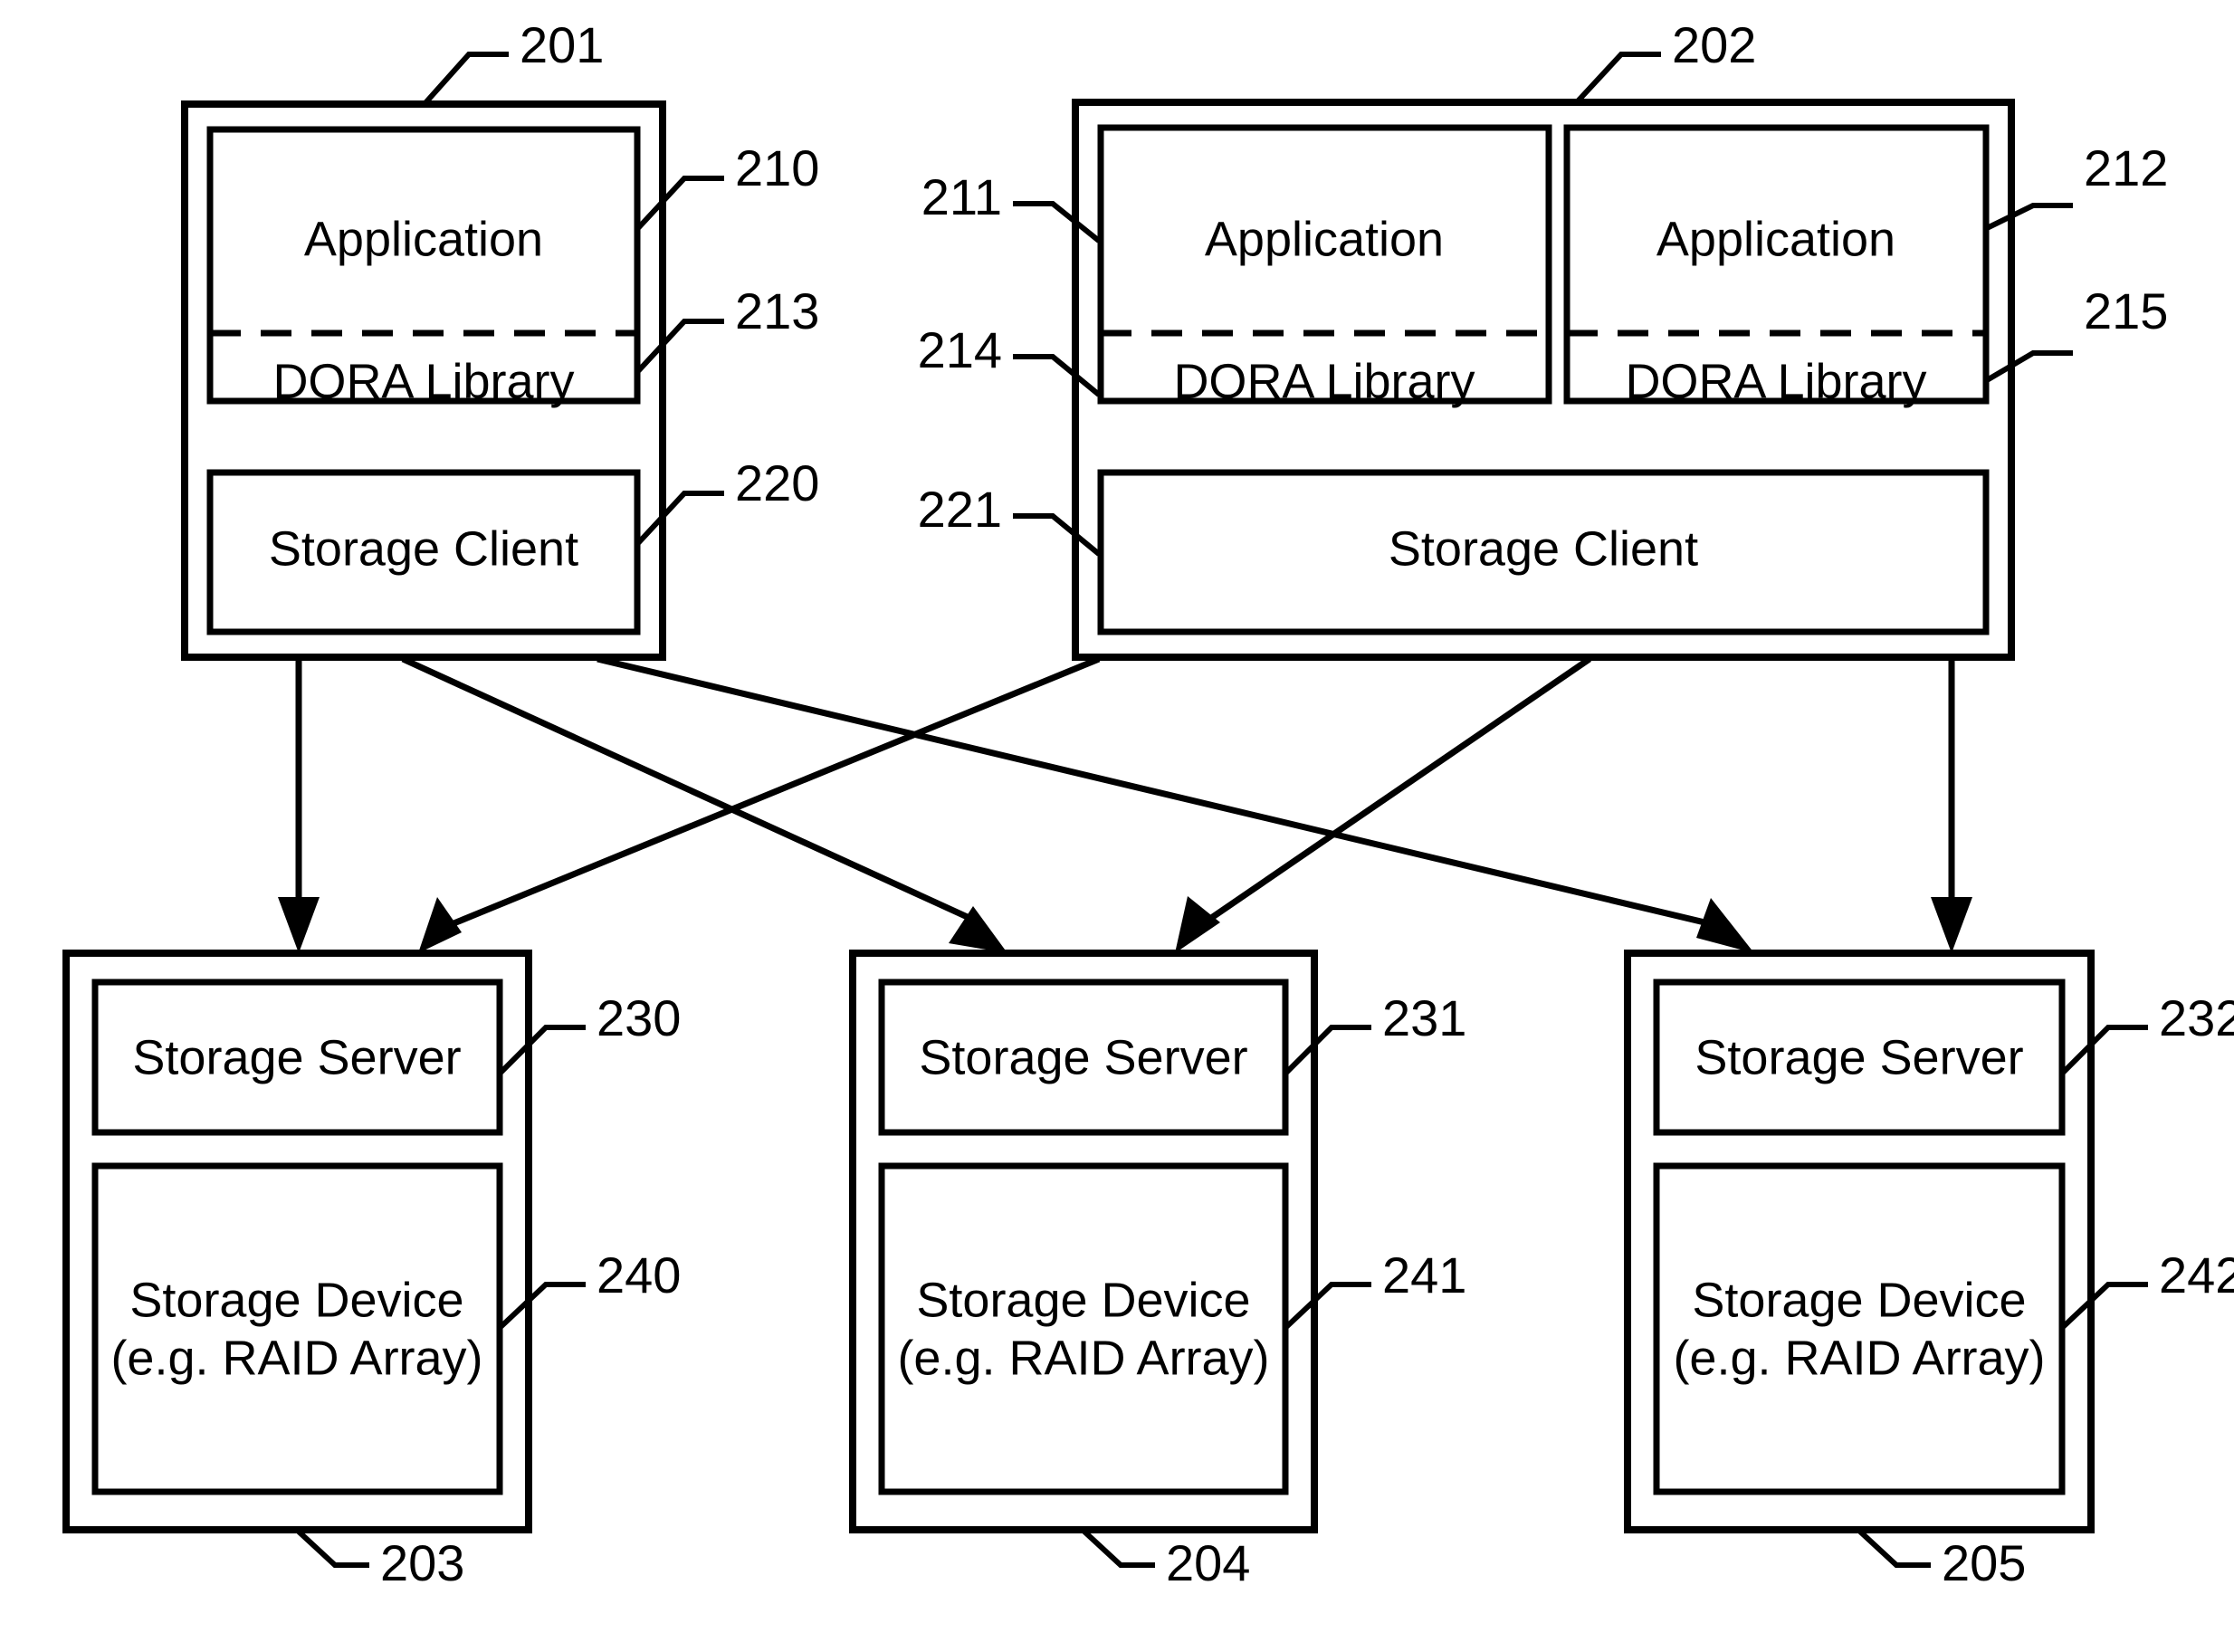 This screenshot has height=1652, width=2234. Describe the element at coordinates (960, 349) in the screenshot. I see `ref-214-number: 214` at that location.